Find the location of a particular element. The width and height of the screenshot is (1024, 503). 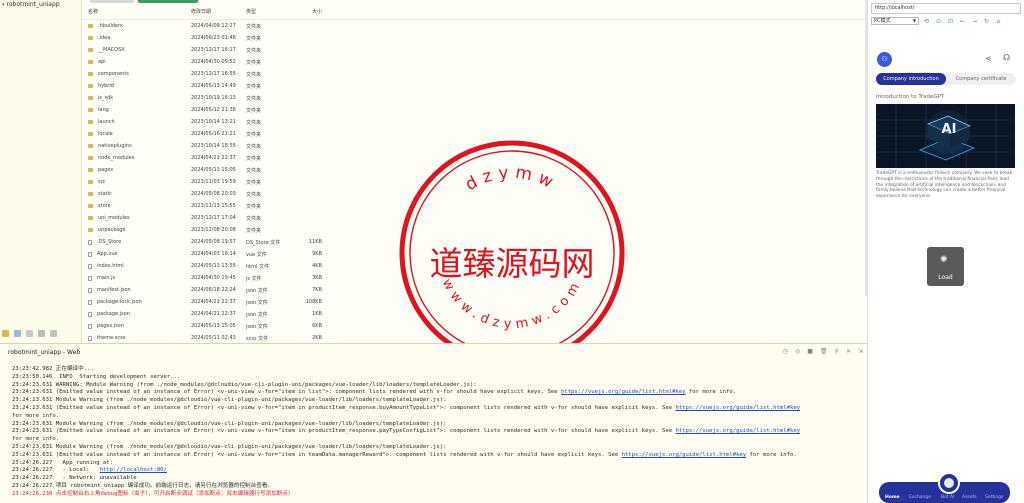

file-row: launch 2023/10/14 13:21 文件夹 is located at coordinates (474, 122).